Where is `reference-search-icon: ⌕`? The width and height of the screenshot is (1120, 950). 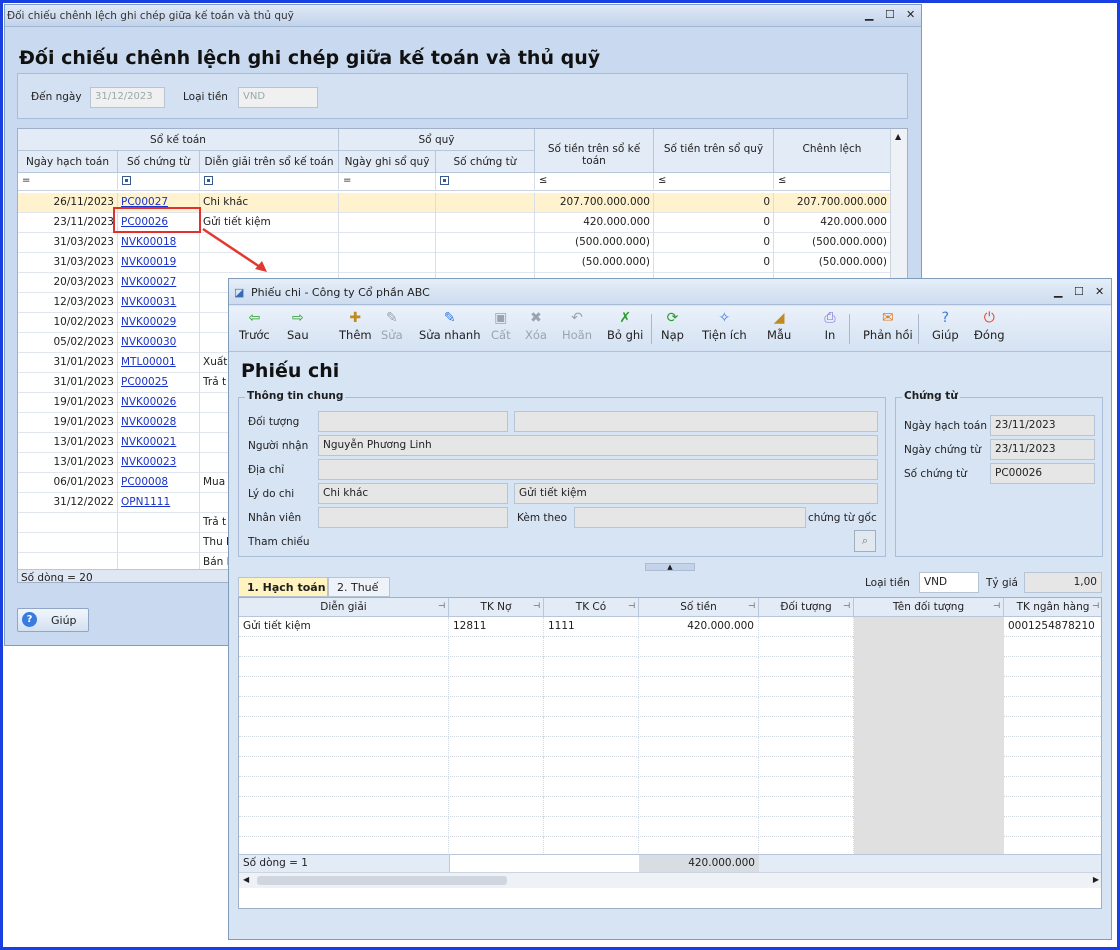
reference-search-icon: ⌕ is located at coordinates (865, 541).